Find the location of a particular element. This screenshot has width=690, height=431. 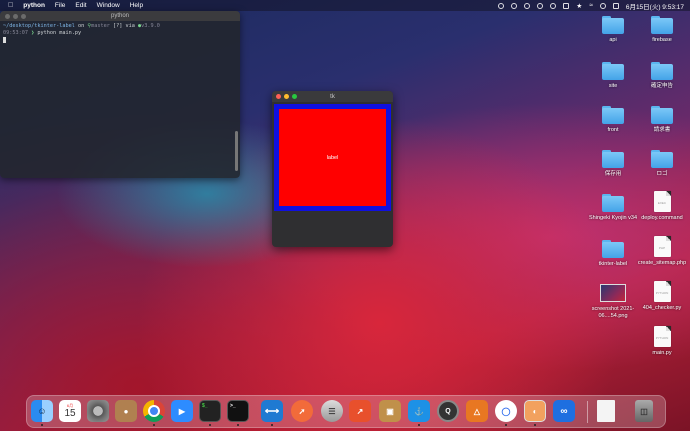

desktop-icon-site: site is located at coordinates (613, 76).